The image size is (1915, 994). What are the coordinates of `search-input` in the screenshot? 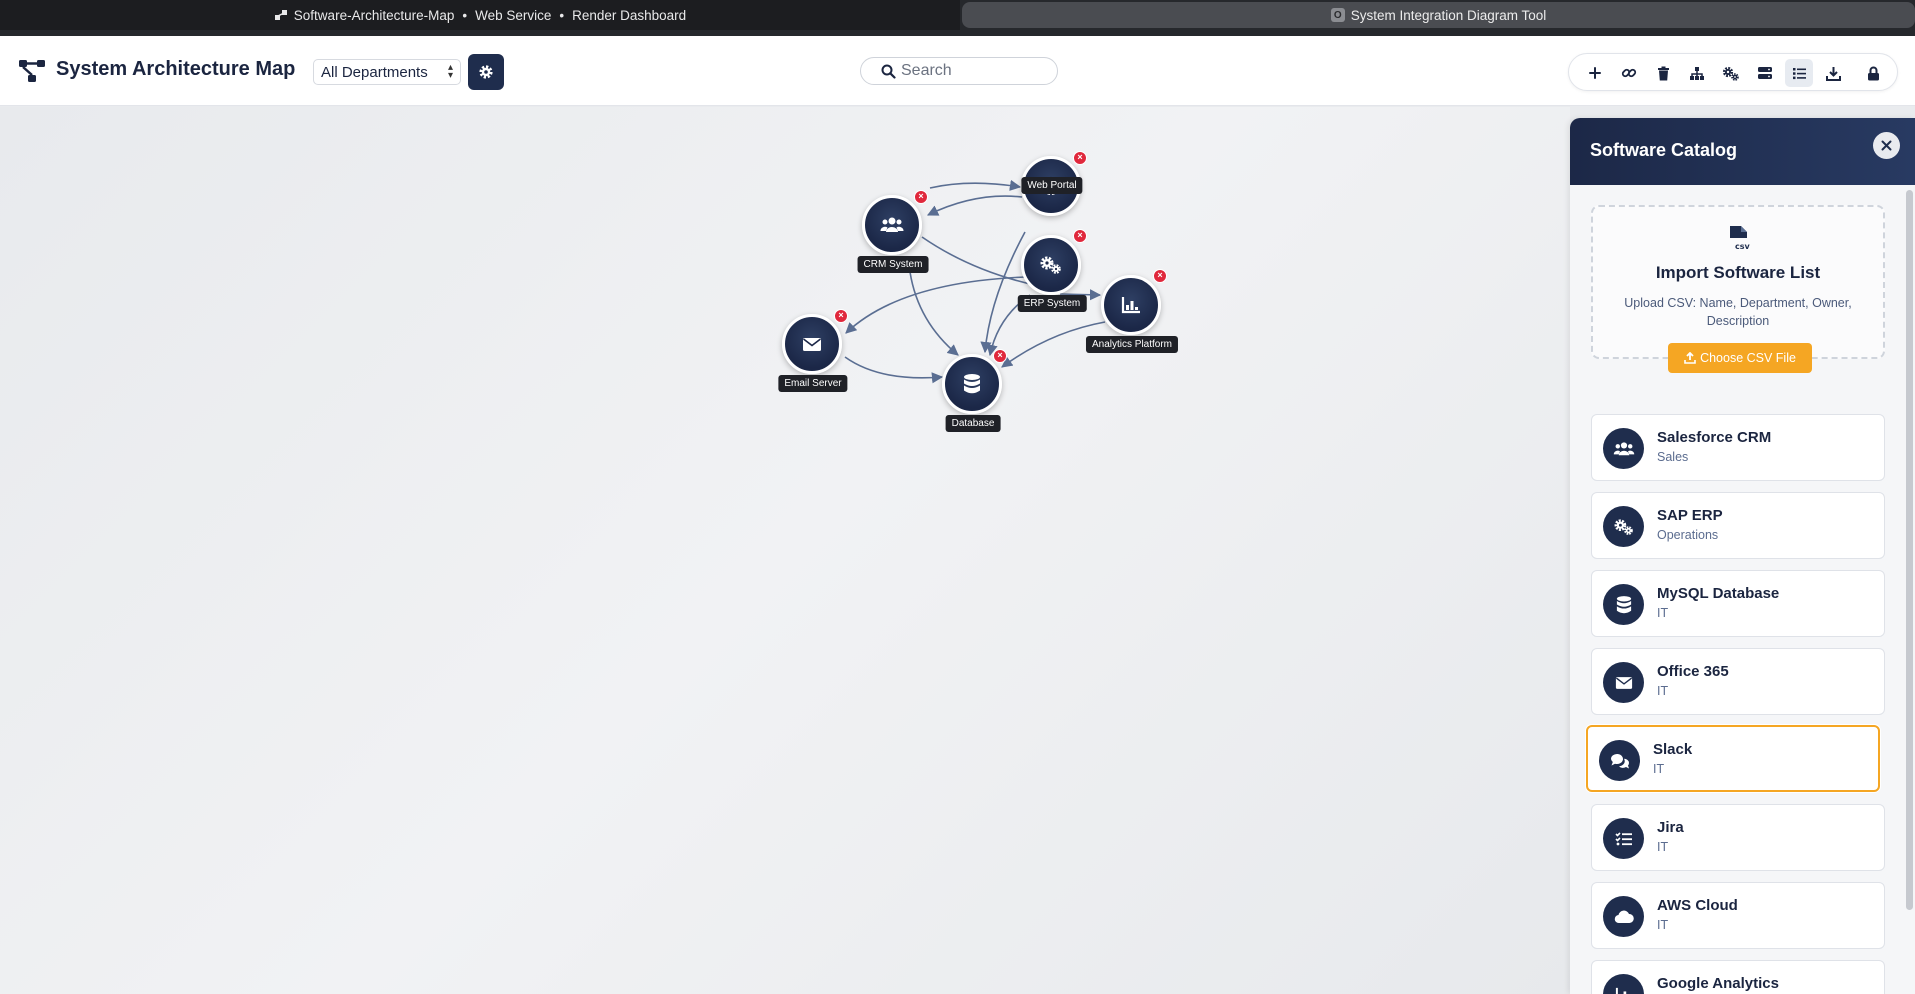 It's located at (971, 71).